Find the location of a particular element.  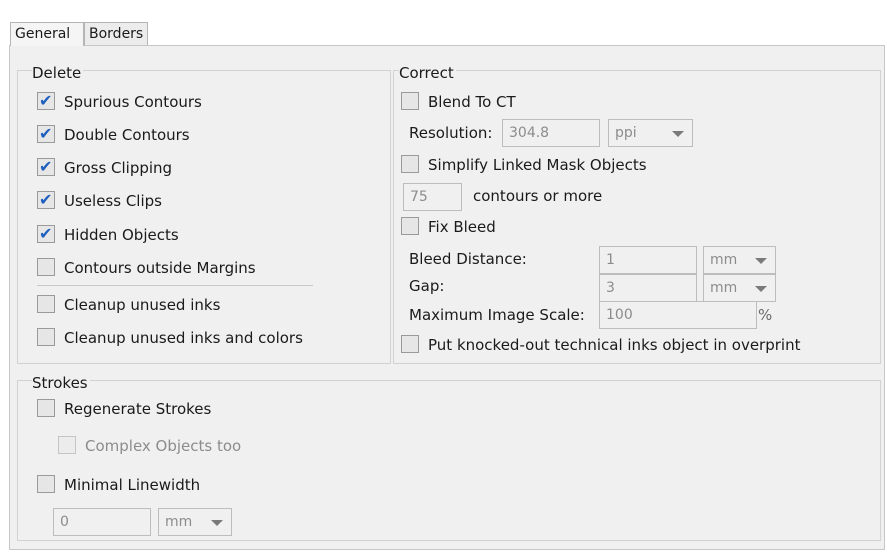

tab-general: General is located at coordinates (47, 34).